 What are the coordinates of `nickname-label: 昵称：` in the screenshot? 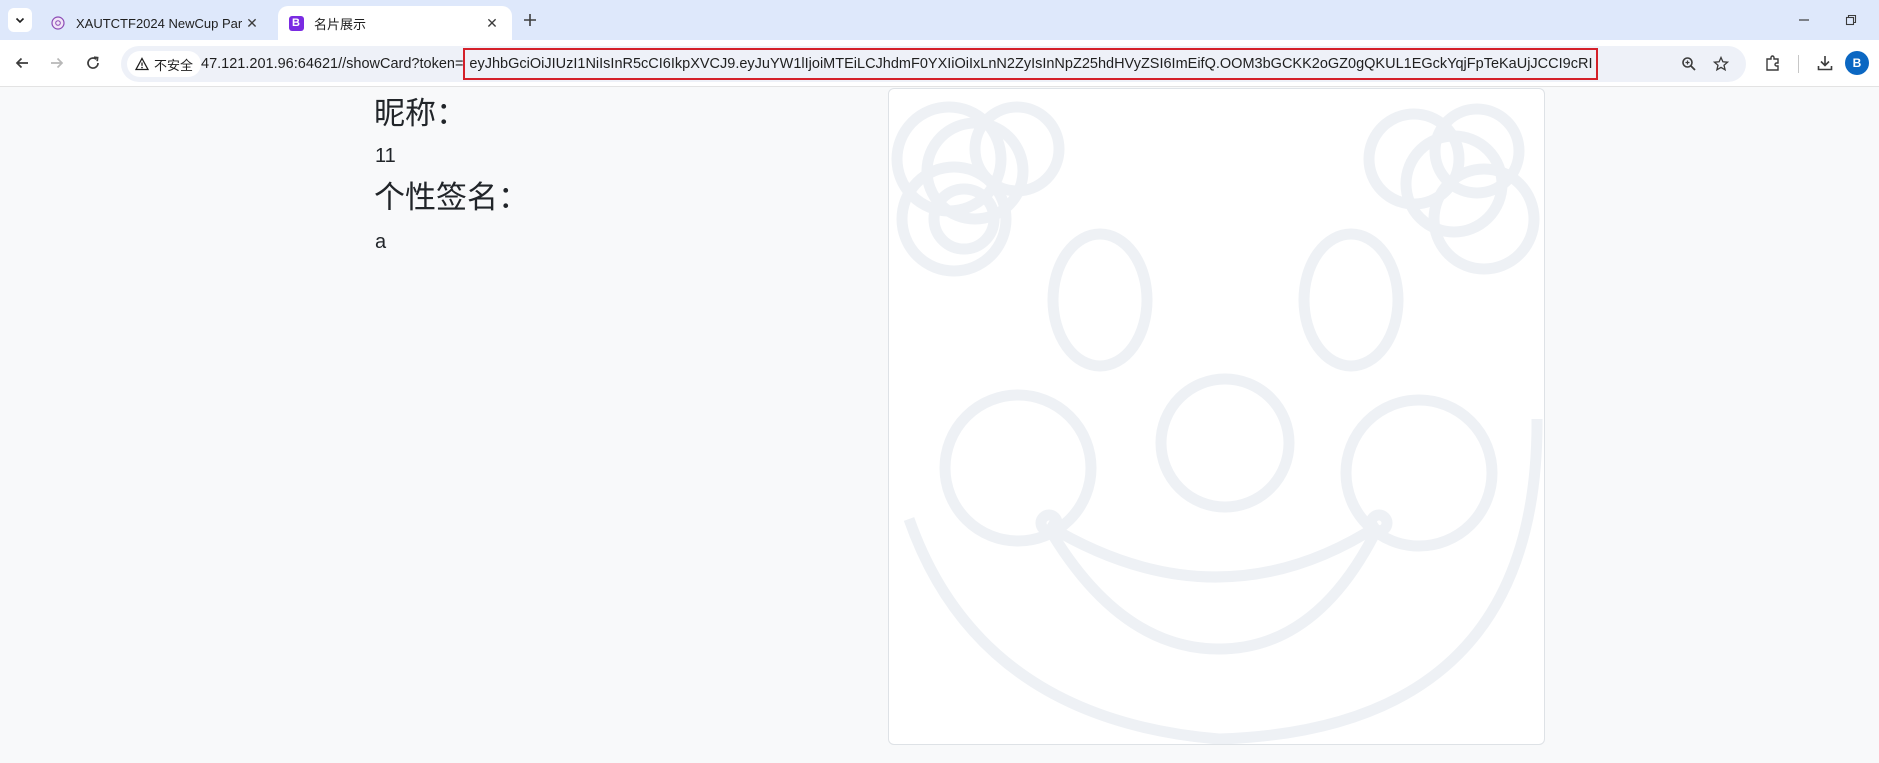 It's located at (420, 114).